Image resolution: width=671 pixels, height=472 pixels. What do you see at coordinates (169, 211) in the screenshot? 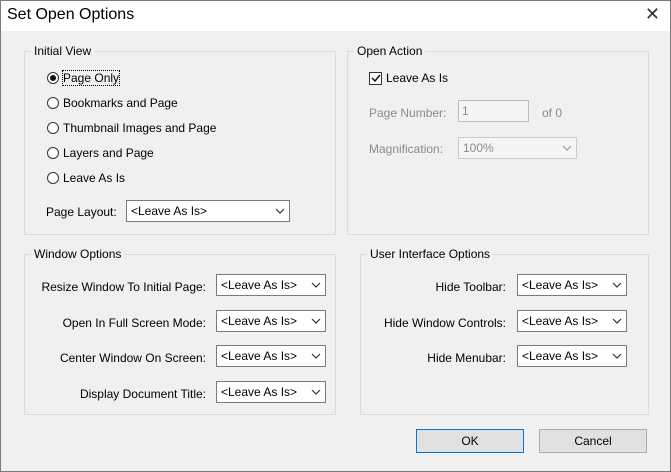
I see `page-layout-value: <Leave As Is>` at bounding box center [169, 211].